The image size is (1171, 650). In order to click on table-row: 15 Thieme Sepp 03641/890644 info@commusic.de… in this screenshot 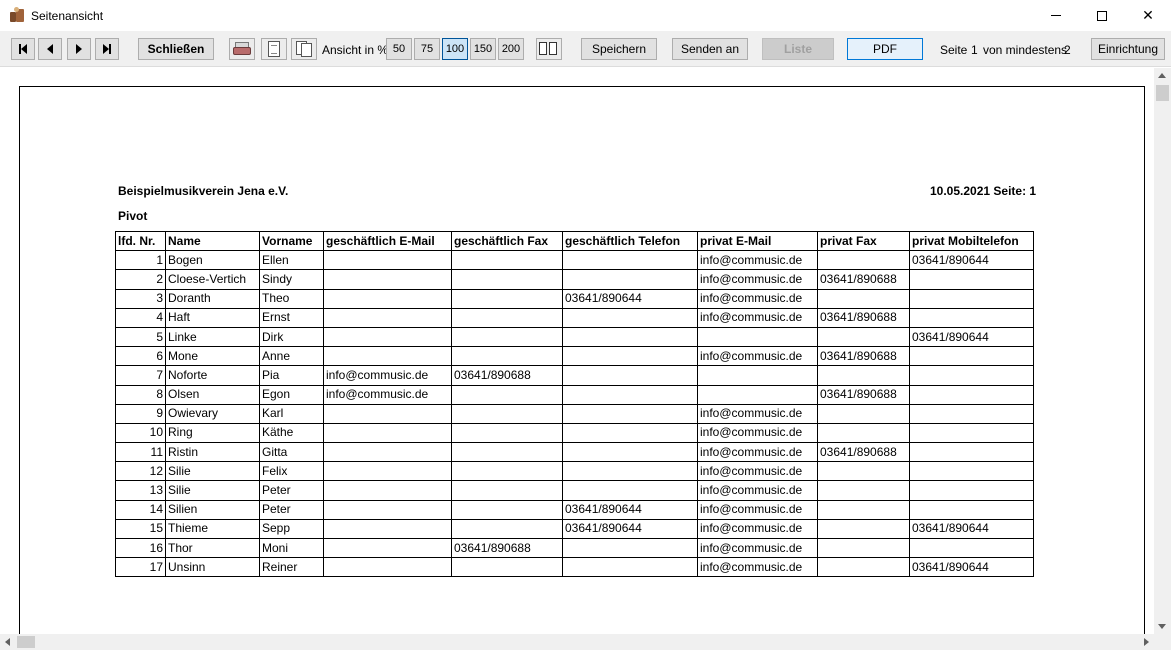, I will do `click(574, 529)`.